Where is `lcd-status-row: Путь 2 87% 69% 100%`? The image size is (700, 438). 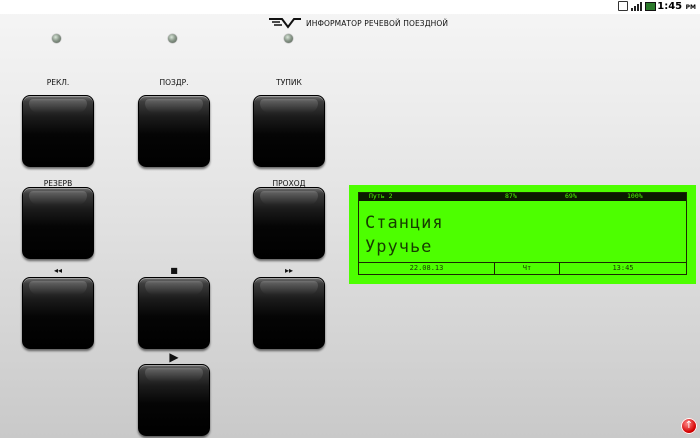 lcd-status-row: Путь 2 87% 69% 100% is located at coordinates (522, 196).